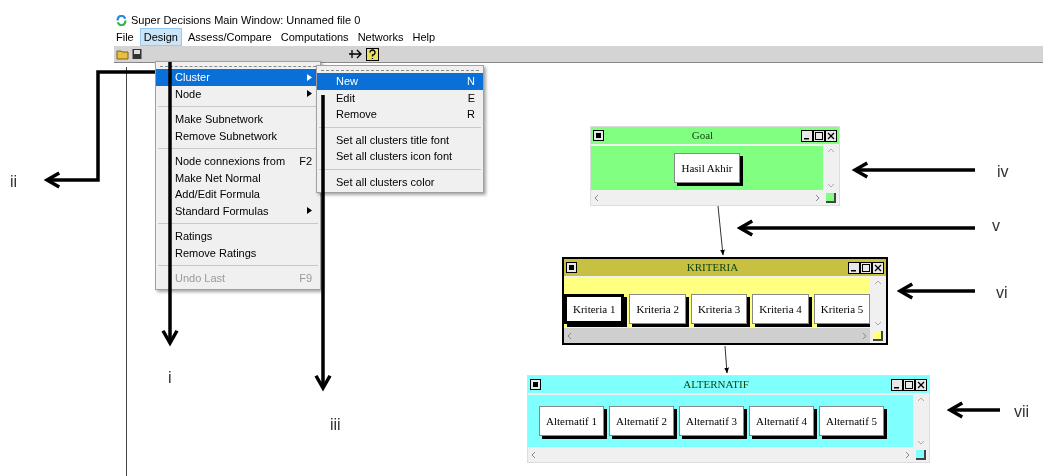  Describe the element at coordinates (642, 421) in the screenshot. I see `node-button: Alternatif 2` at that location.